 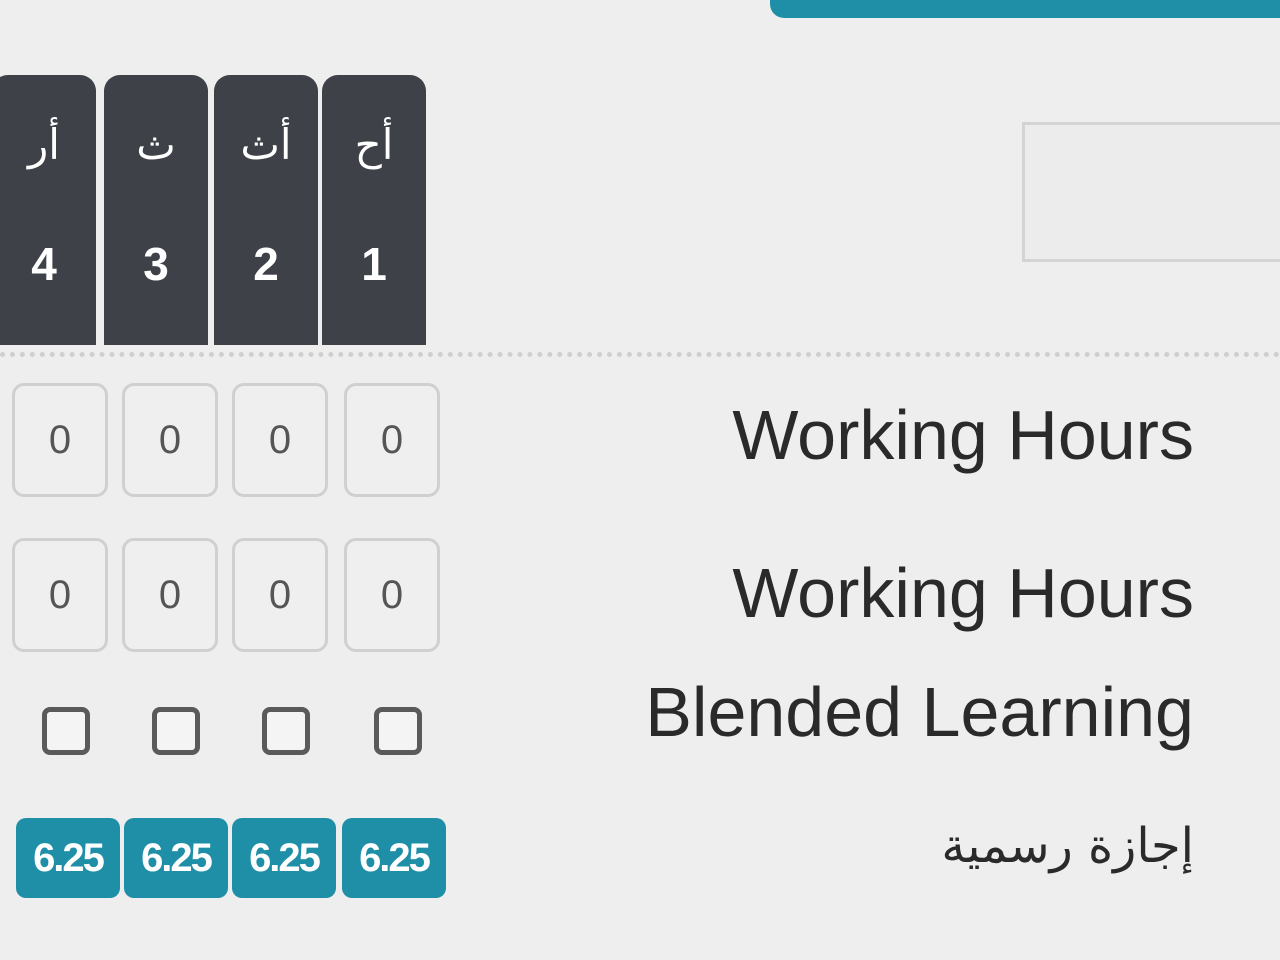 I want to click on day-abbr: ث, so click(x=156, y=144).